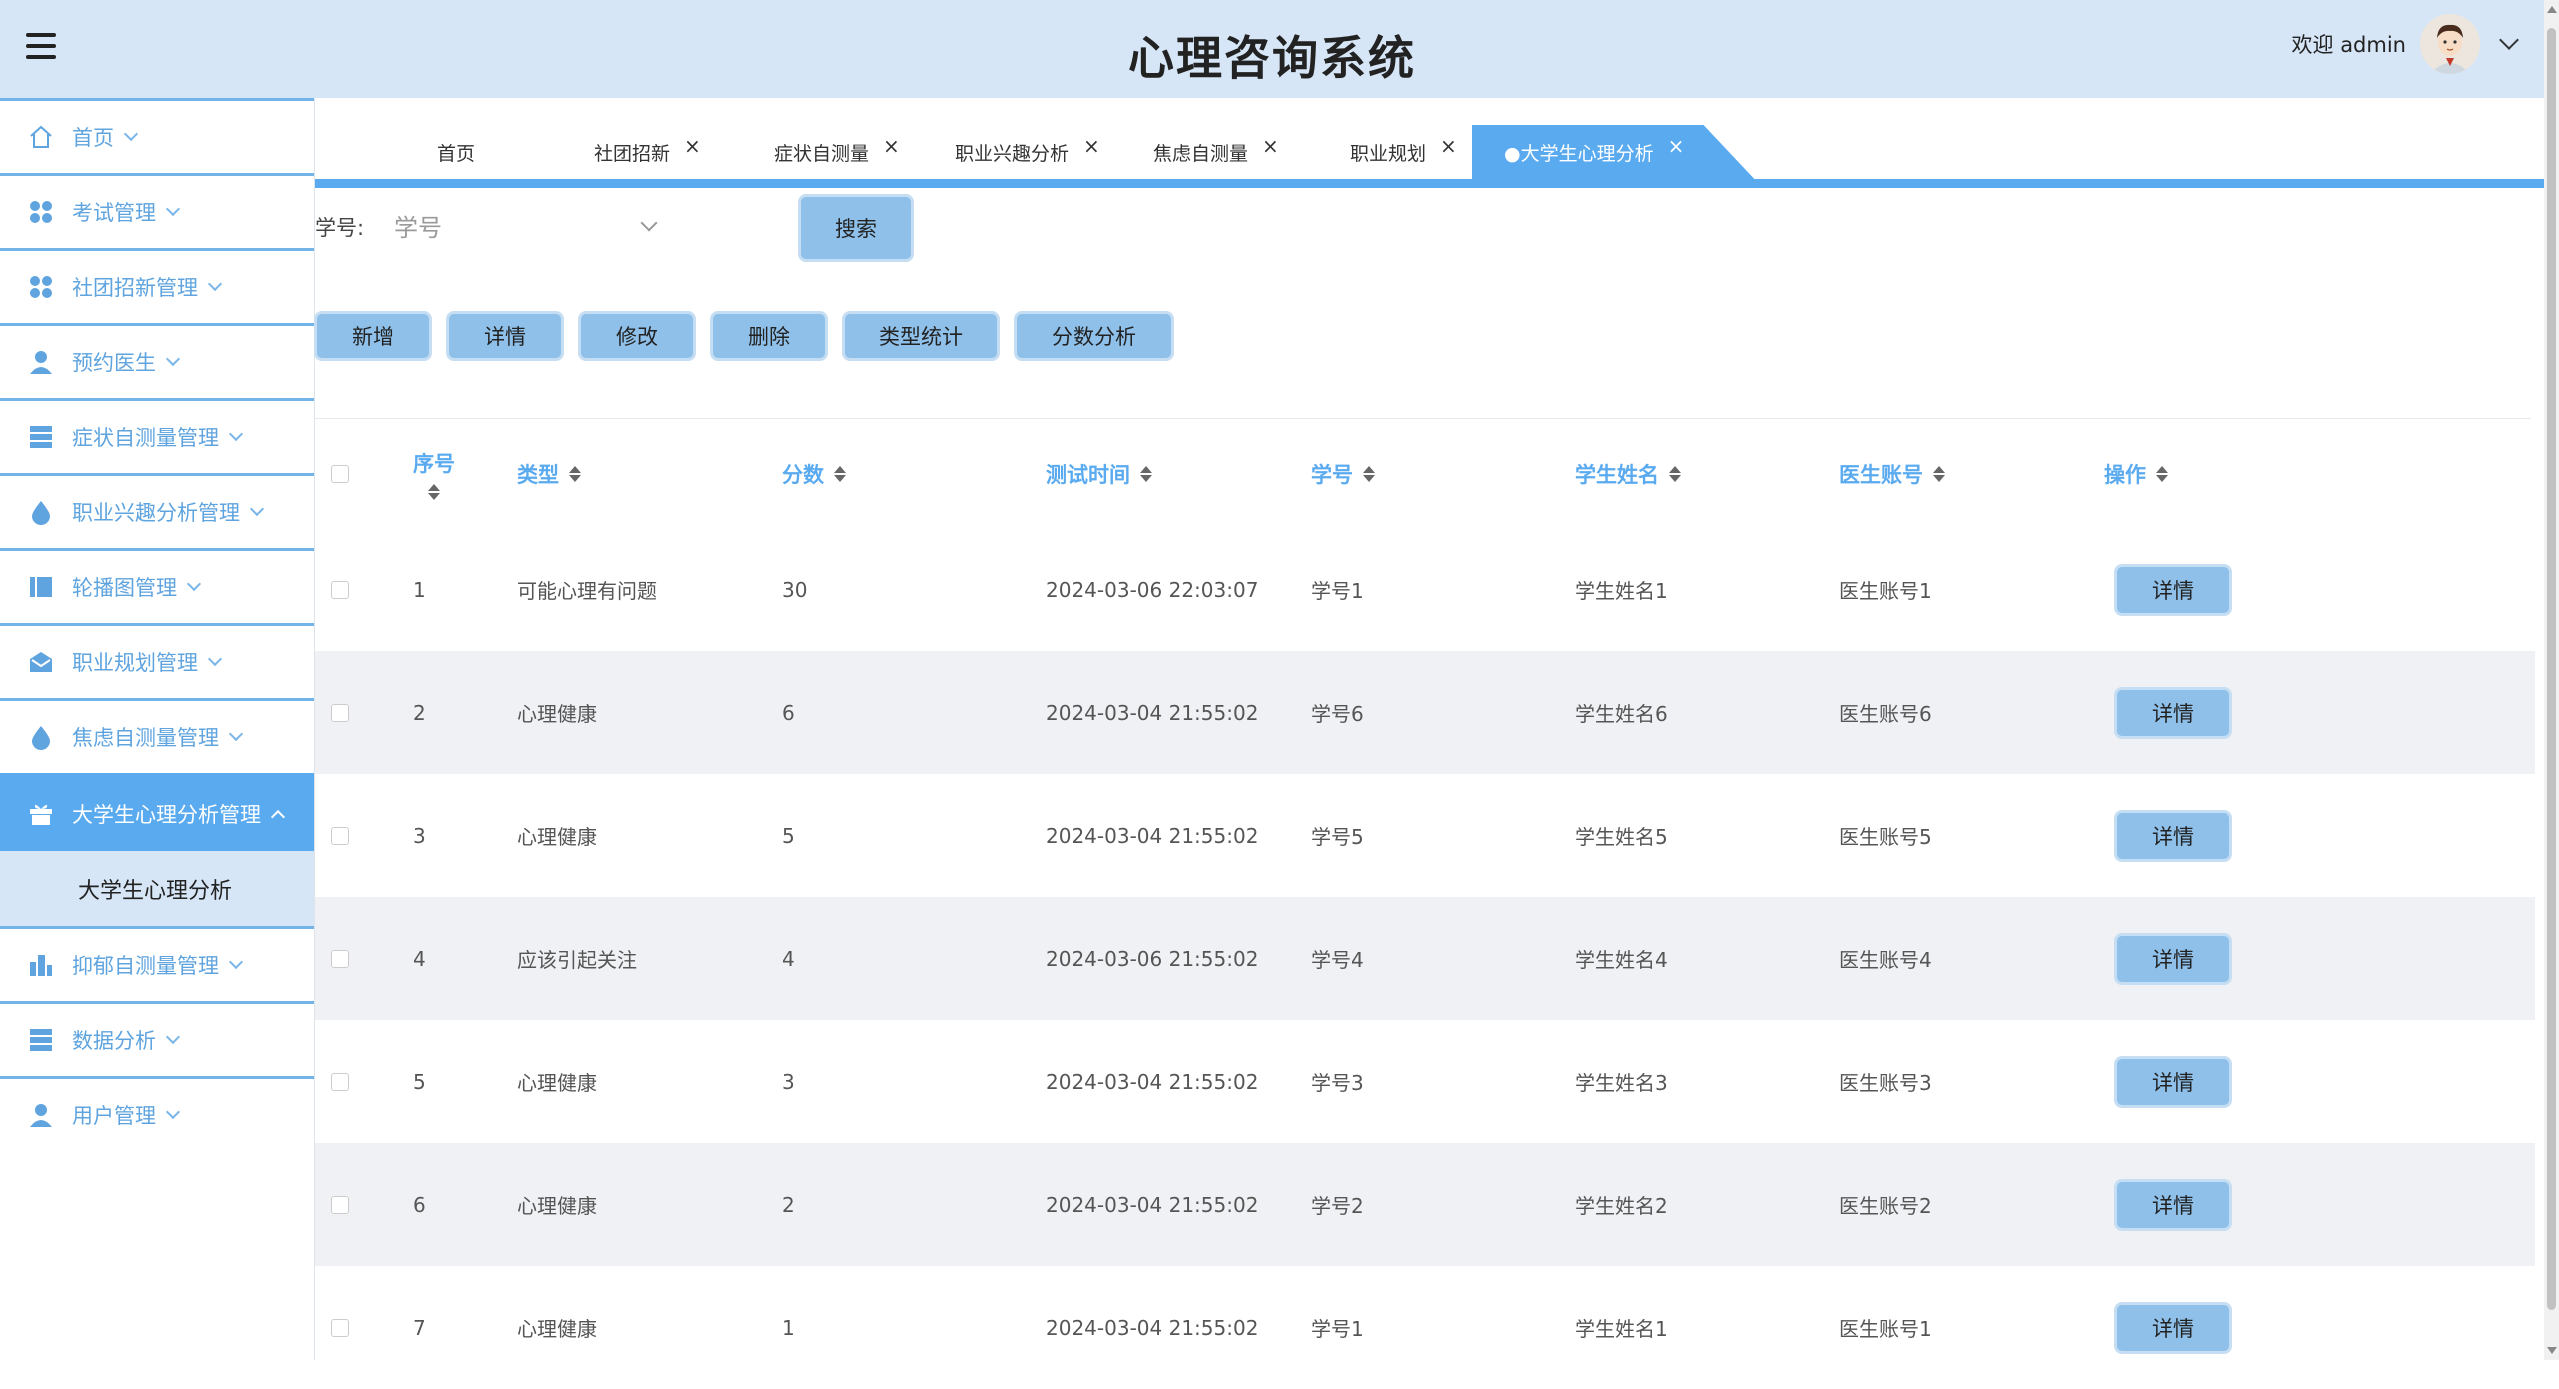 The height and width of the screenshot is (1389, 2559). Describe the element at coordinates (1885, 1083) in the screenshot. I see `cell-doctor: 医生账号3` at that location.